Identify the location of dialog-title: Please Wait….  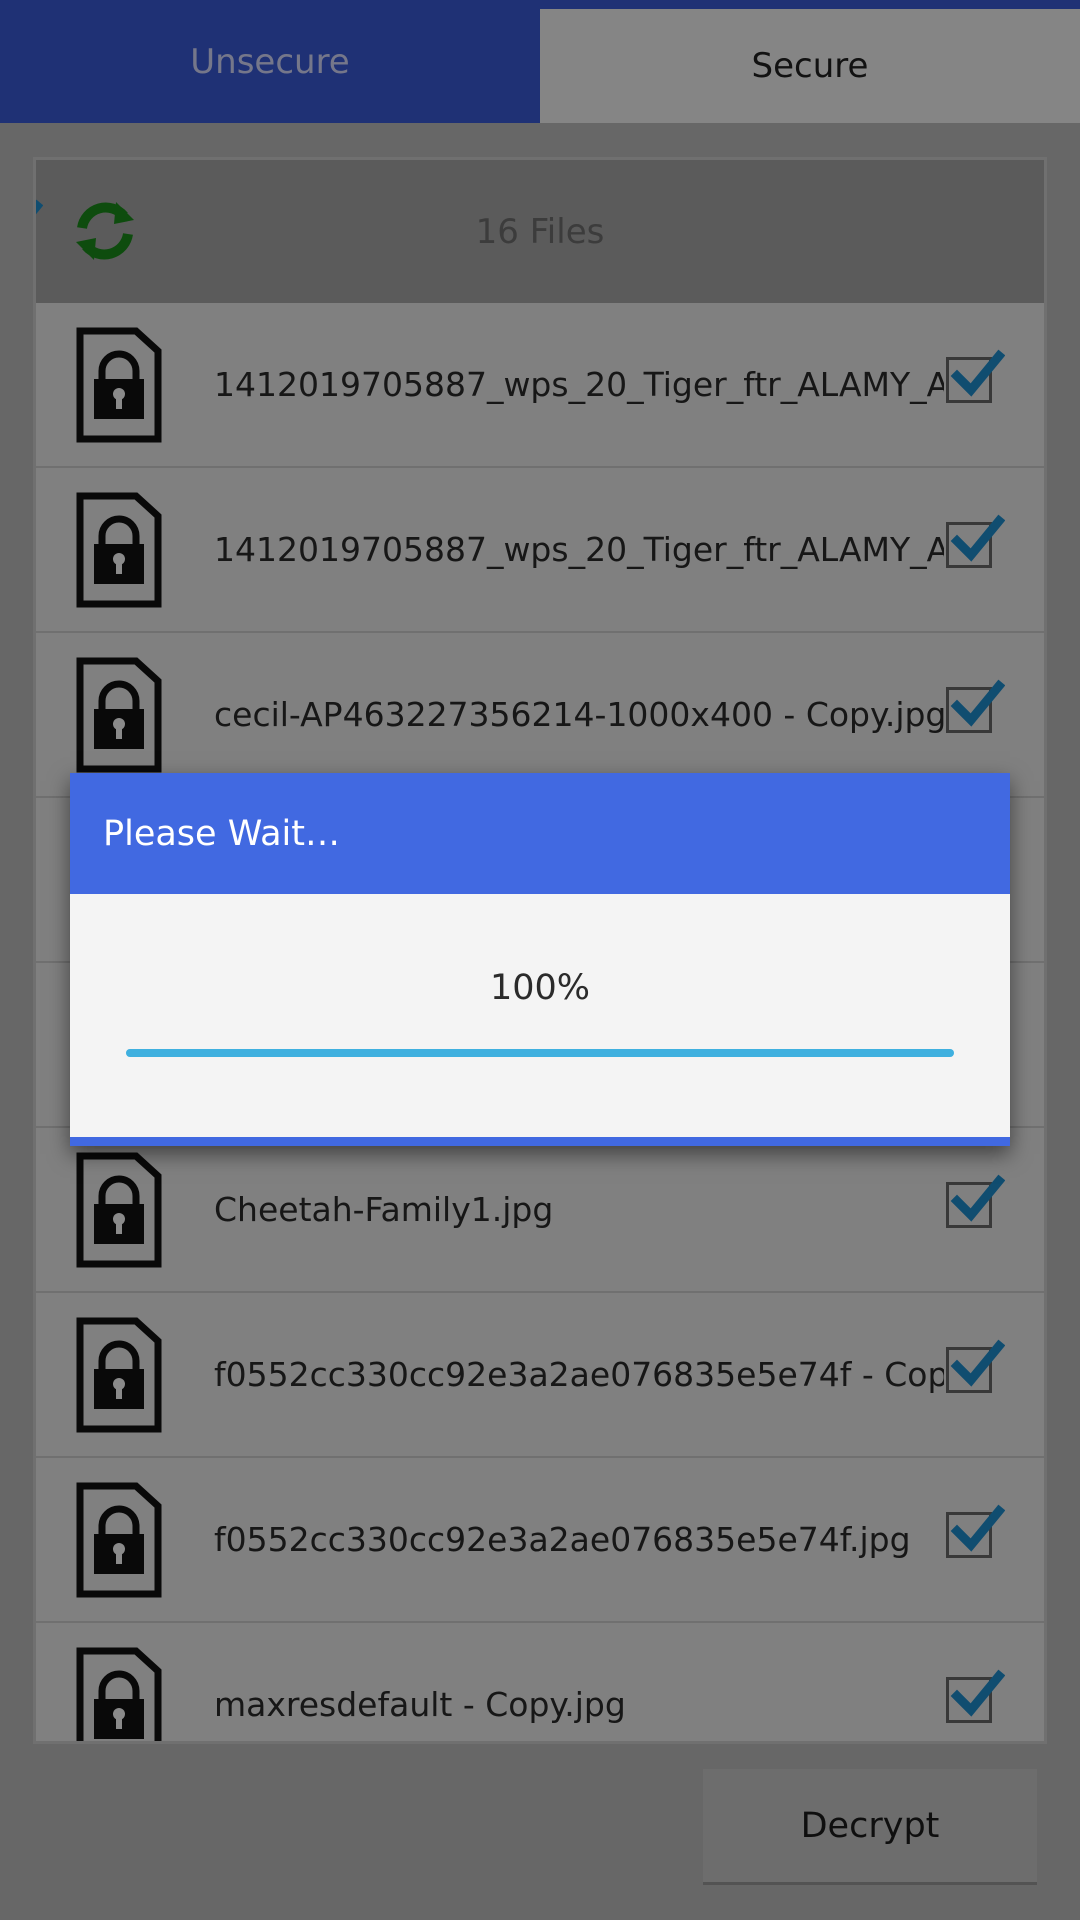
(221, 833).